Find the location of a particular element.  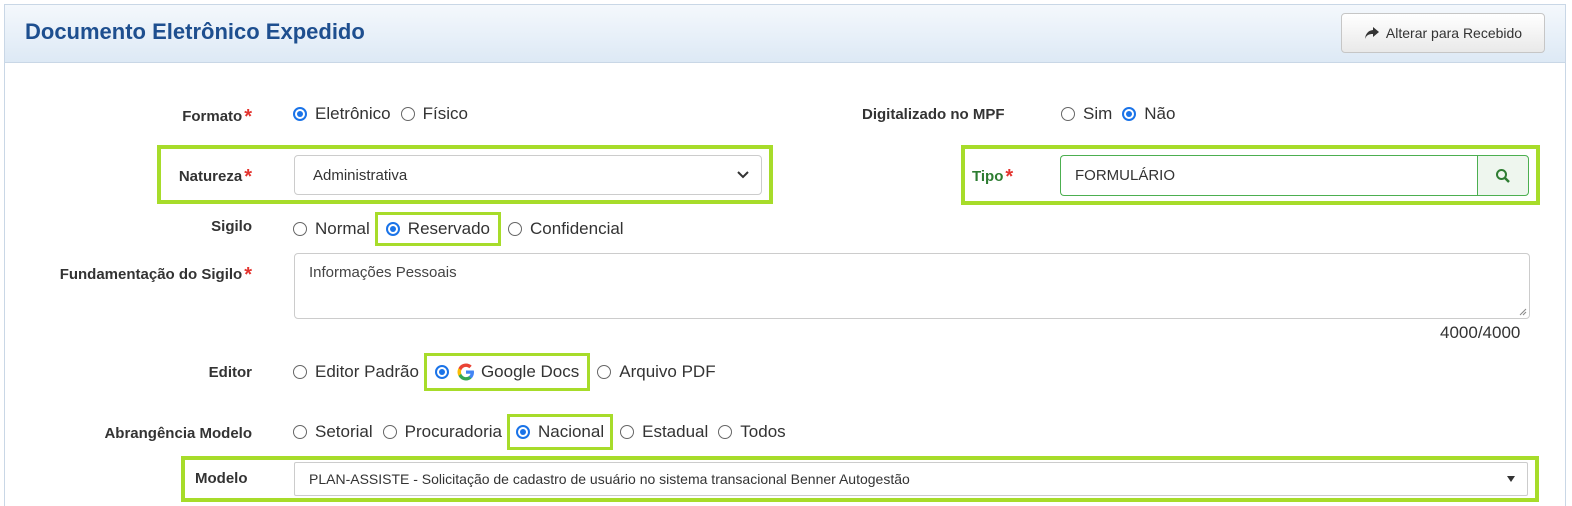

sigilo-option-confidencial: Confidencial is located at coordinates (566, 229).